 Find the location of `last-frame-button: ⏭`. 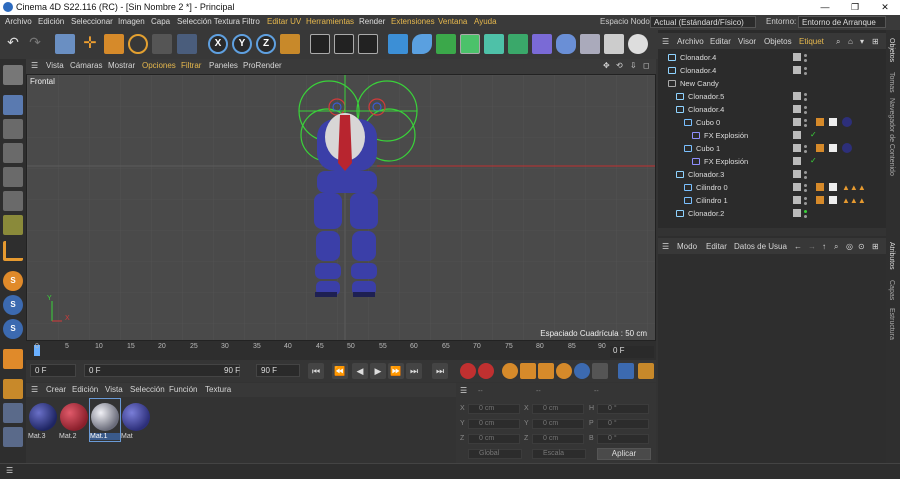

last-frame-button: ⏭ is located at coordinates (440, 371).